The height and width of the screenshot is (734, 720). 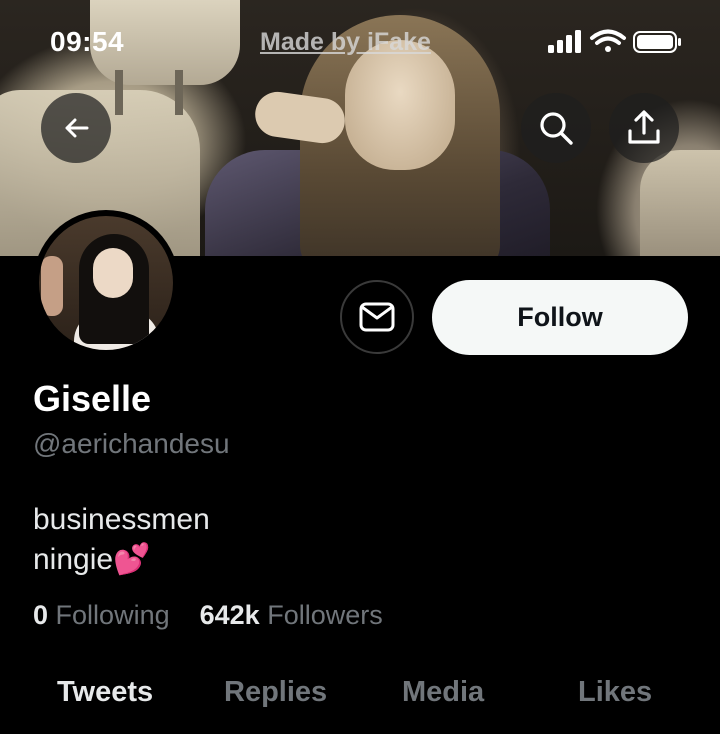 I want to click on status-time: 09:54, so click(x=87, y=41).